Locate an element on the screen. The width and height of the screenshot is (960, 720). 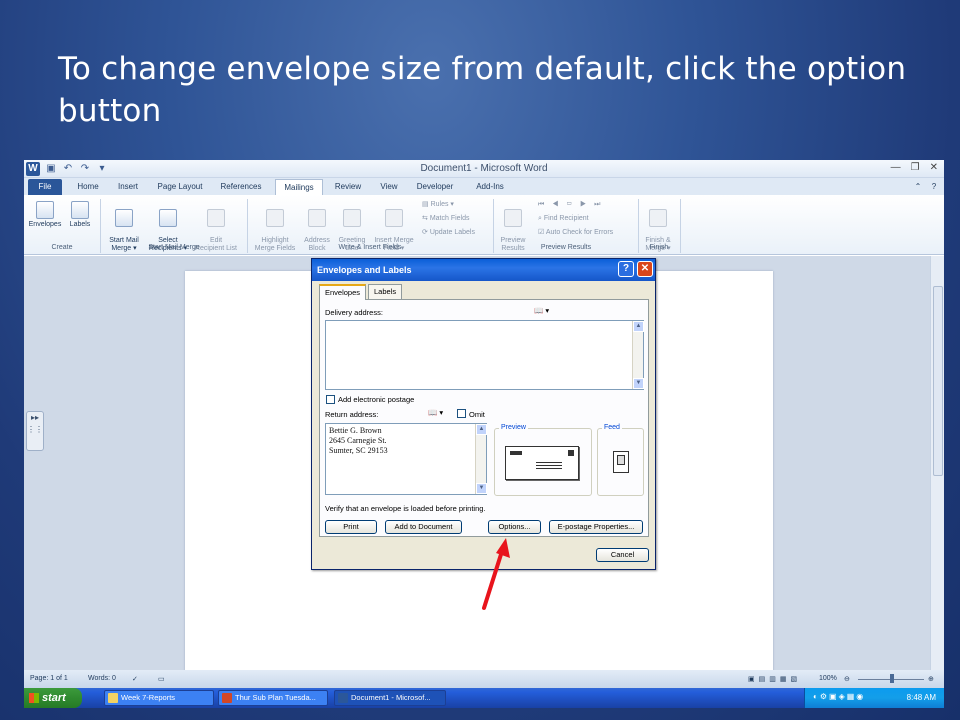
red-arrow-annotation is located at coordinates (496, 574).